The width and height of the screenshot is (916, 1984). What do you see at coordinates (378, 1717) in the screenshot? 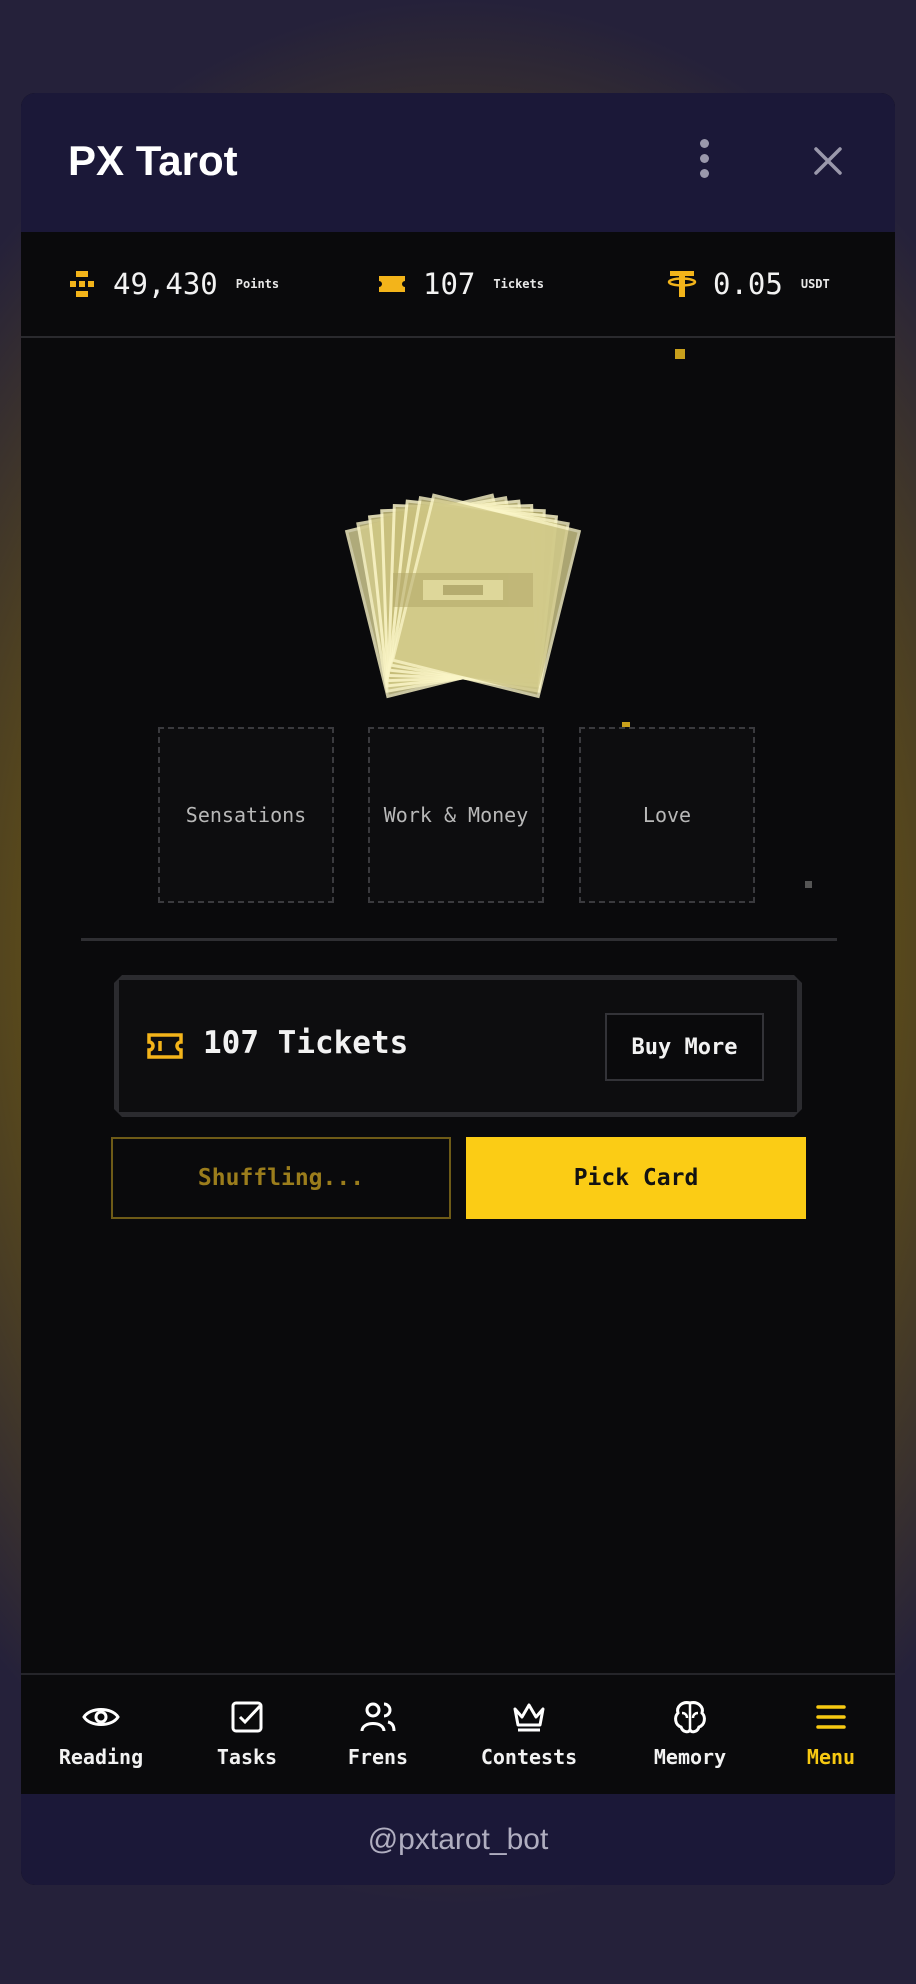
I see `users-icon` at bounding box center [378, 1717].